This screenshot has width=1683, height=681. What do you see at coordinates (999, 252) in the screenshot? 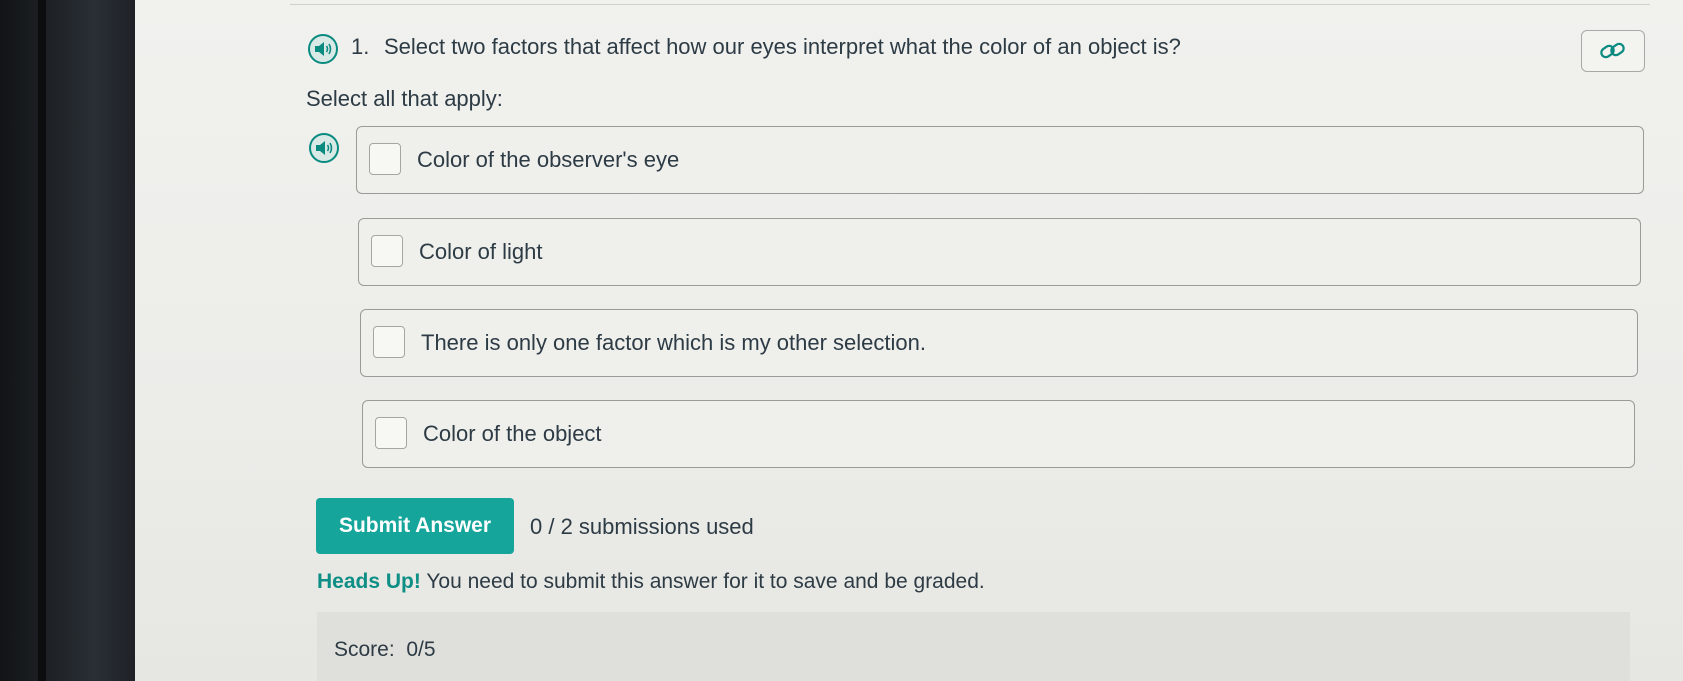
I see `answer-option: Color of light` at bounding box center [999, 252].